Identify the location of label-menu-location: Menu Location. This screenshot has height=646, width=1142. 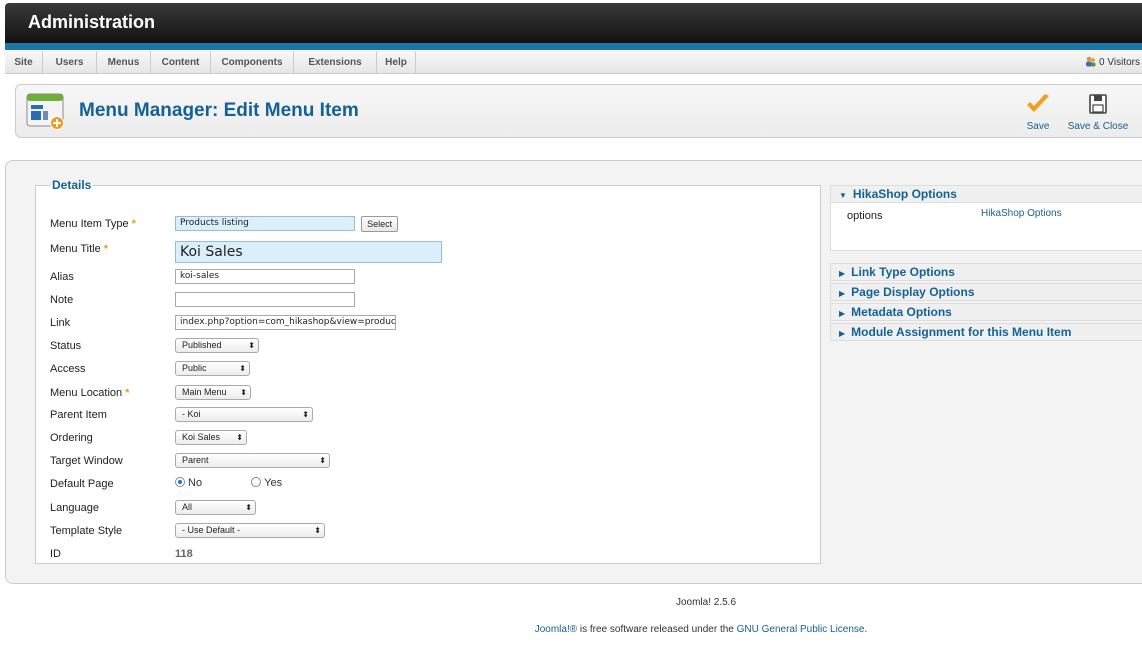
(86, 393).